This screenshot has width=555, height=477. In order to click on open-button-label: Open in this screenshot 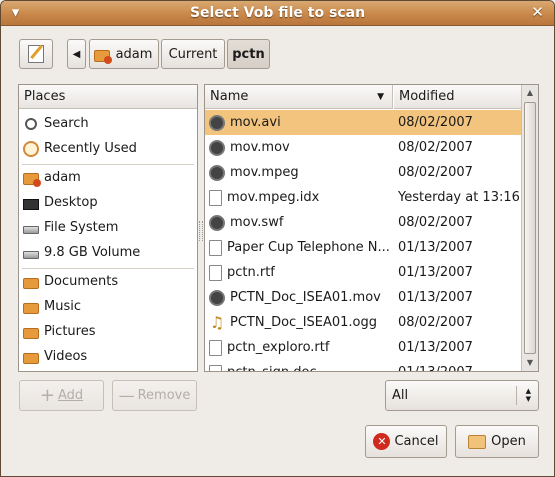, I will do `click(508, 441)`.